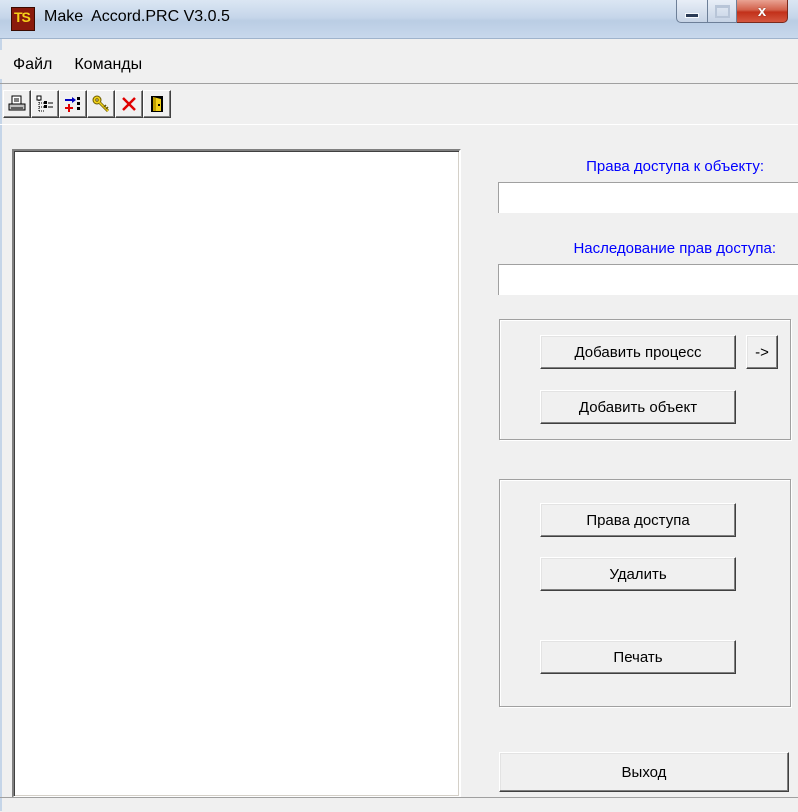 This screenshot has height=812, width=798. What do you see at coordinates (638, 520) in the screenshot?
I see `access-rights-button: Права доступа` at bounding box center [638, 520].